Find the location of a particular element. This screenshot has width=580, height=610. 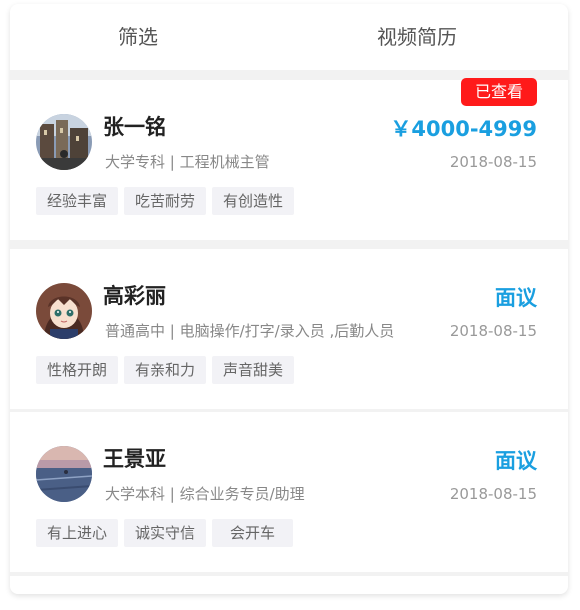

avatar-seascape-icon is located at coordinates (64, 474).